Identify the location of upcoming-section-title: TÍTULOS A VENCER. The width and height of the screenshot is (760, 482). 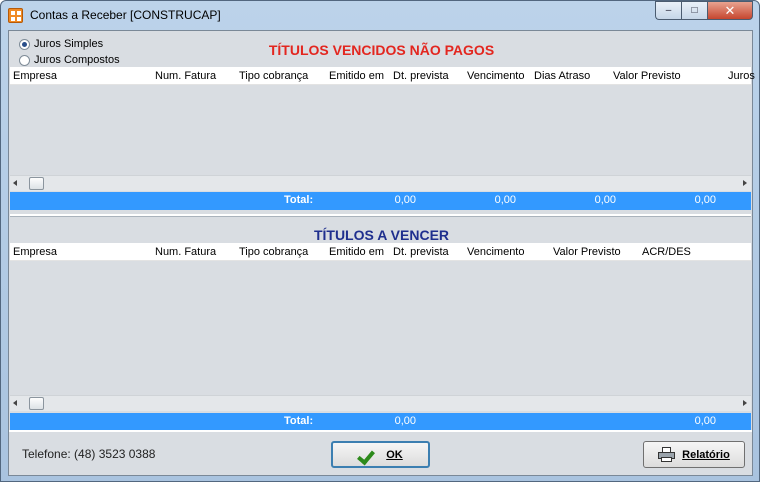
(381, 235).